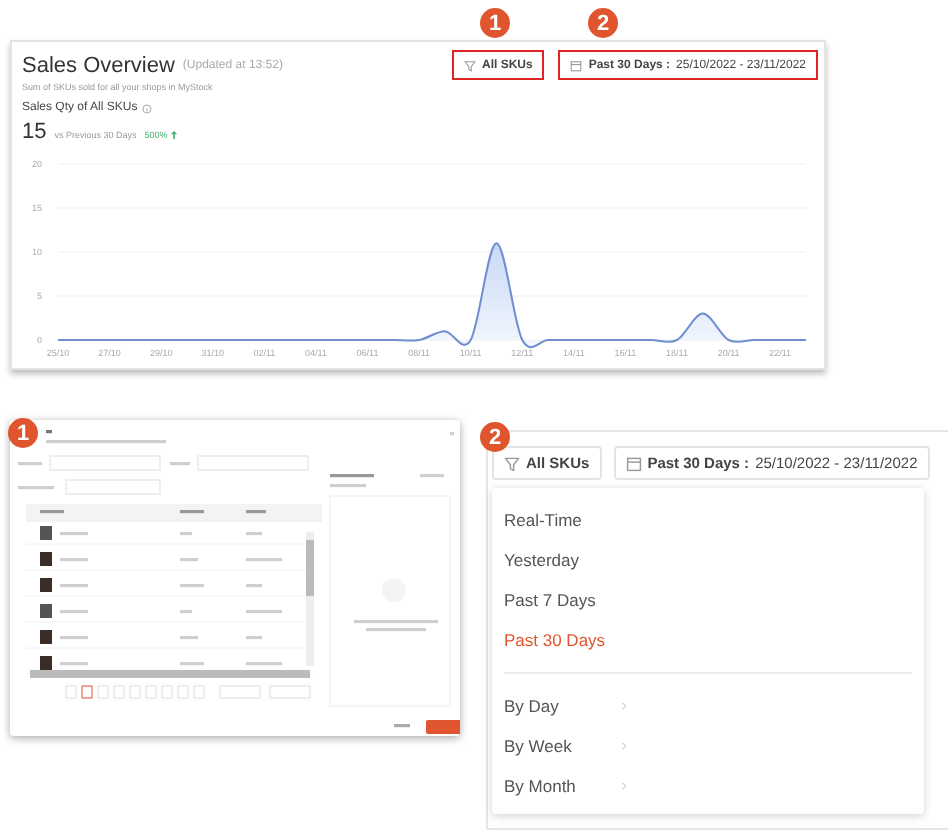 The height and width of the screenshot is (830, 948). Describe the element at coordinates (173, 135) in the screenshot. I see `up-arrow-icon` at that location.